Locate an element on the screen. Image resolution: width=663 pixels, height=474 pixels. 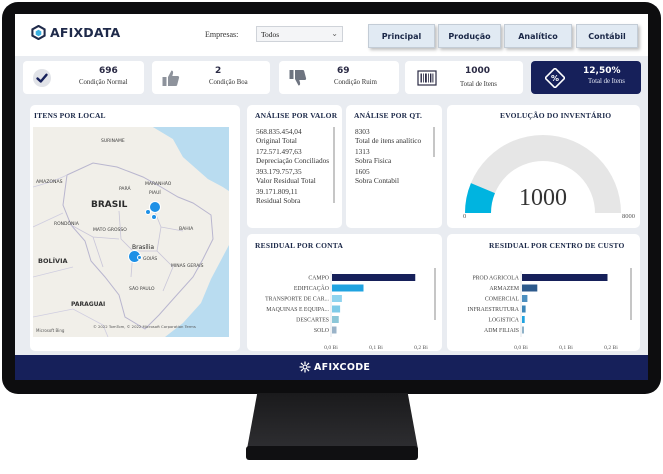
qt-value: 1605 is located at coordinates (362, 171).